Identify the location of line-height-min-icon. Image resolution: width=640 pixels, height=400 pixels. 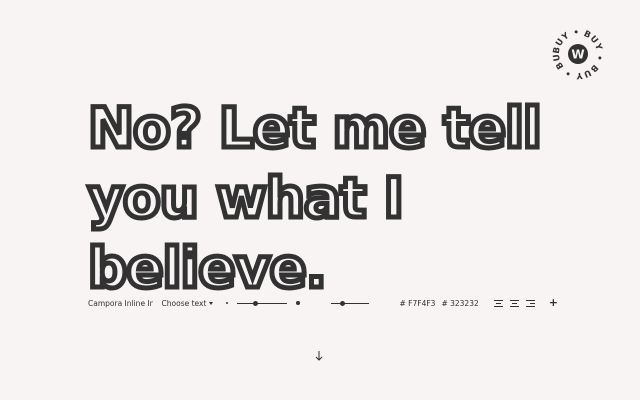
(318, 303).